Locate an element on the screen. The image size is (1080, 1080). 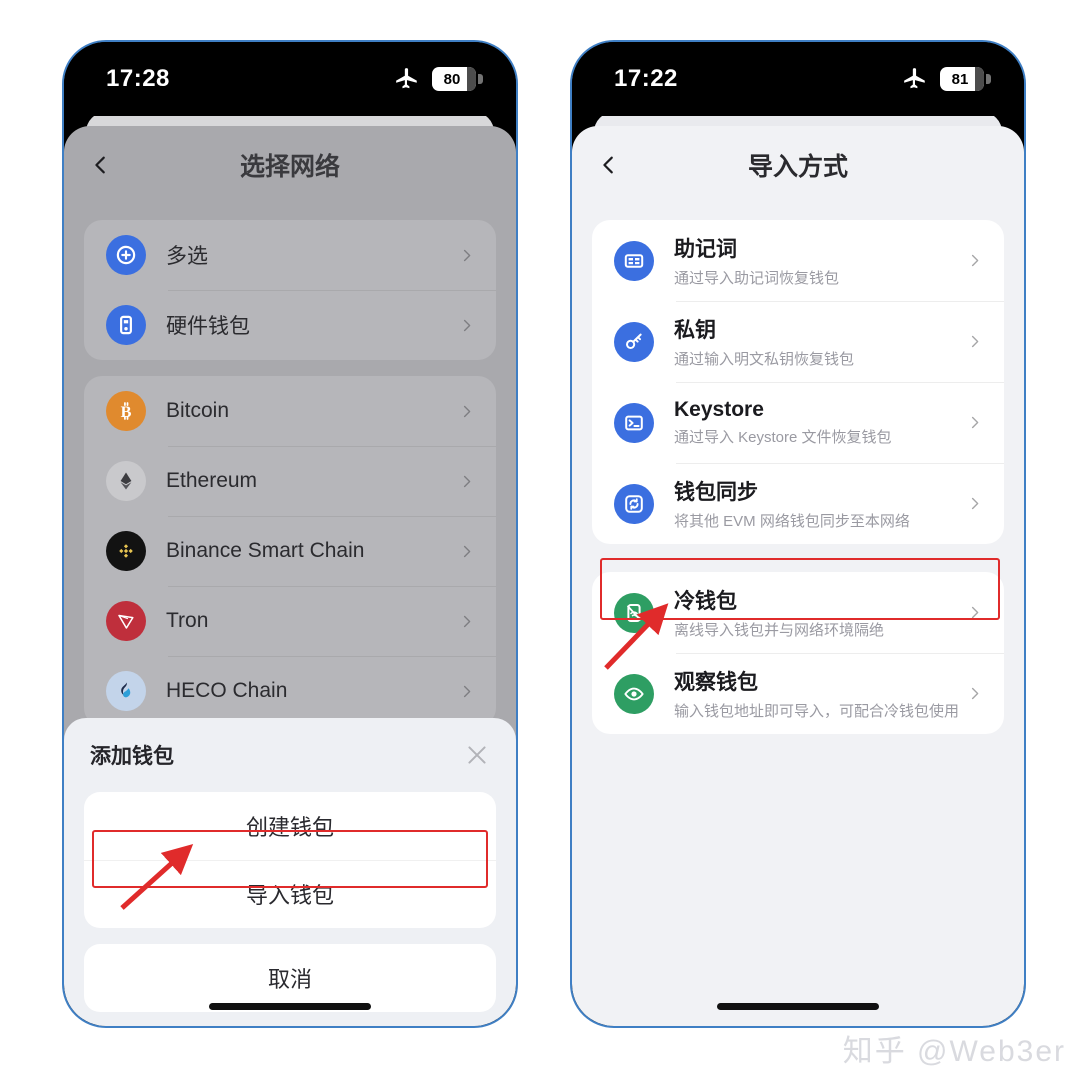
list-item-texts: 冷钱包 离线导入钱包并与网络环境隔绝 is located at coordinates (820, 612).